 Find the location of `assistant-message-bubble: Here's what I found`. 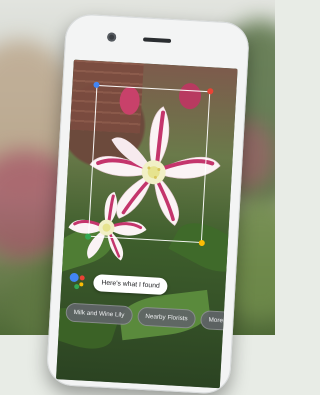

assistant-message-bubble: Here's what I found is located at coordinates (131, 284).